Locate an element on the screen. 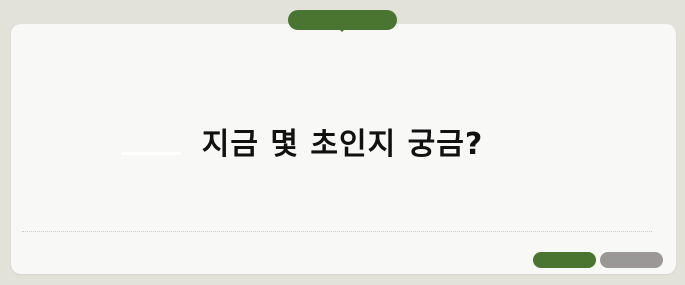  top-tab-pill is located at coordinates (342, 20).